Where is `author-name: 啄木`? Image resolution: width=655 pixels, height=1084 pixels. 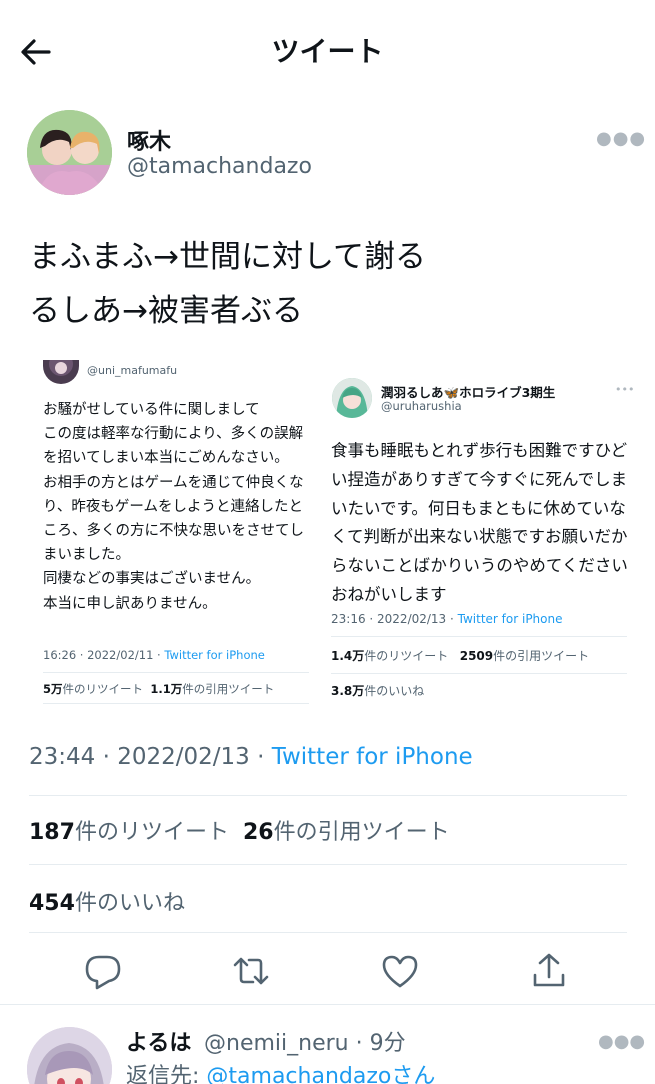
author-name: 啄木 is located at coordinates (149, 140).